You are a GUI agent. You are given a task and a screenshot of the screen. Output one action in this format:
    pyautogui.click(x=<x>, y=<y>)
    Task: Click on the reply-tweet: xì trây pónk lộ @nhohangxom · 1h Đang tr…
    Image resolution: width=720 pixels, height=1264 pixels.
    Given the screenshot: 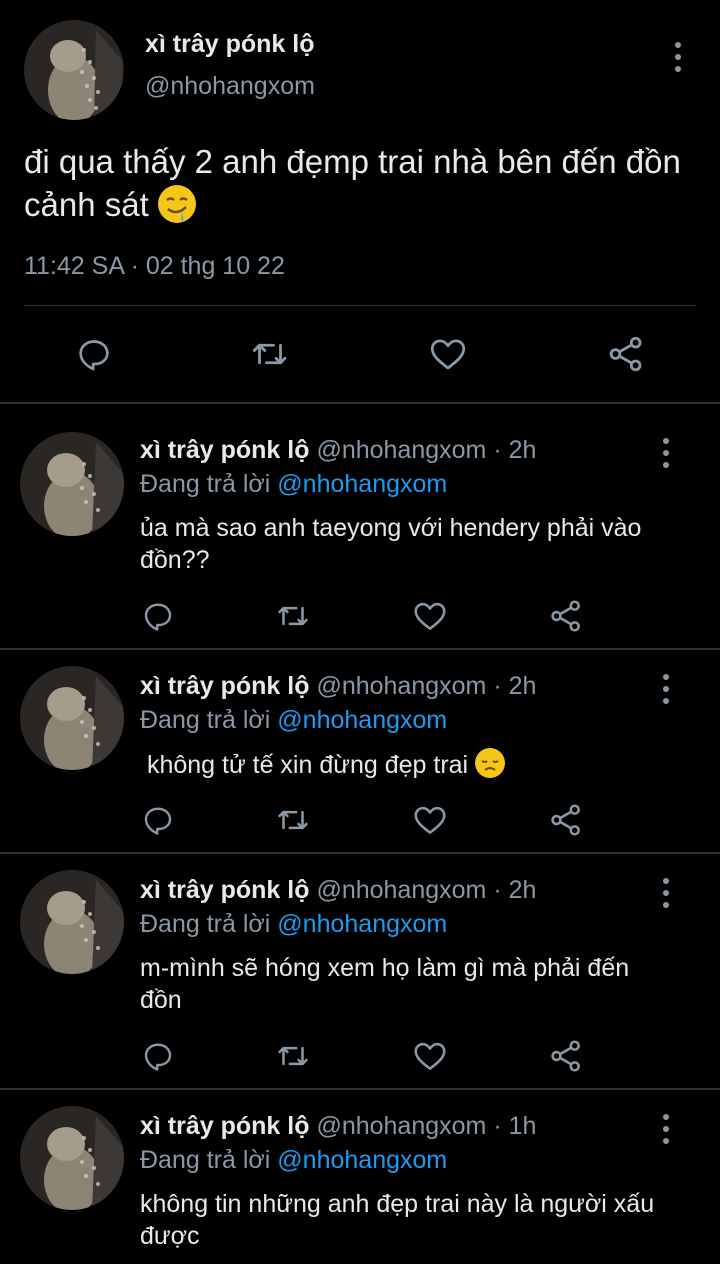 What is the action you would take?
    pyautogui.click(x=360, y=1177)
    